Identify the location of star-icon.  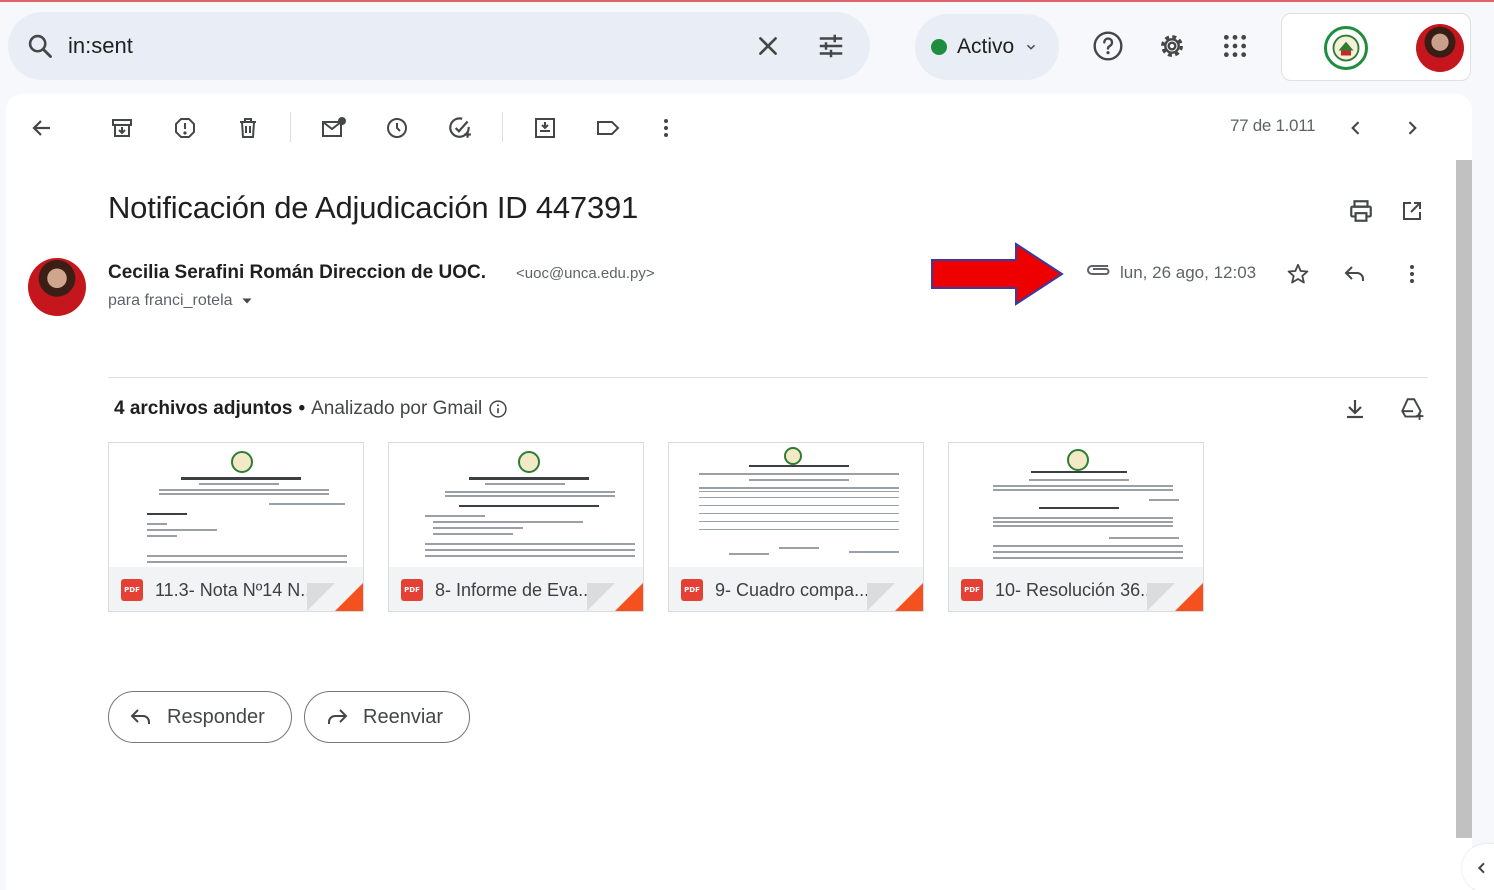
(1298, 274).